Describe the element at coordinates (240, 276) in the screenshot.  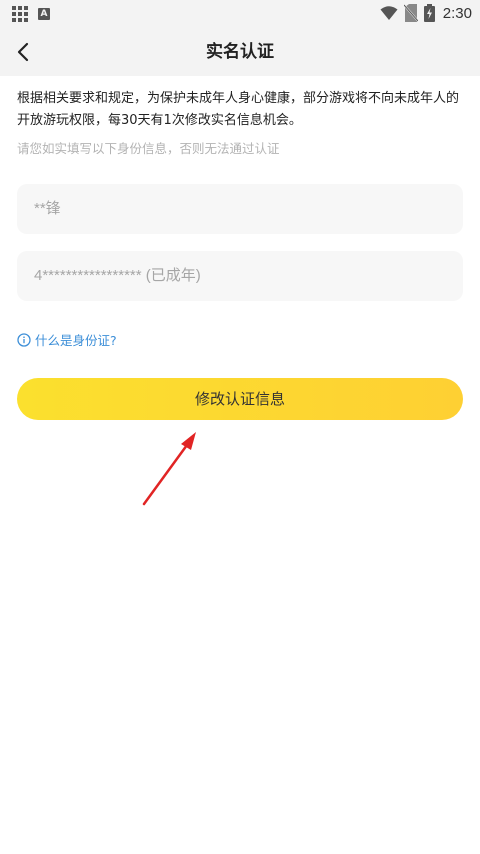
I see `id-number-field: 4***************** (已成年)` at that location.